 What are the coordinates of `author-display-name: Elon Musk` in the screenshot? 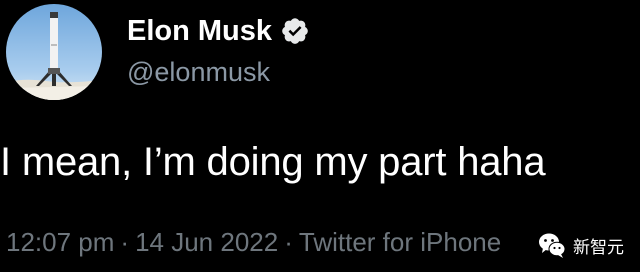 It's located at (199, 31).